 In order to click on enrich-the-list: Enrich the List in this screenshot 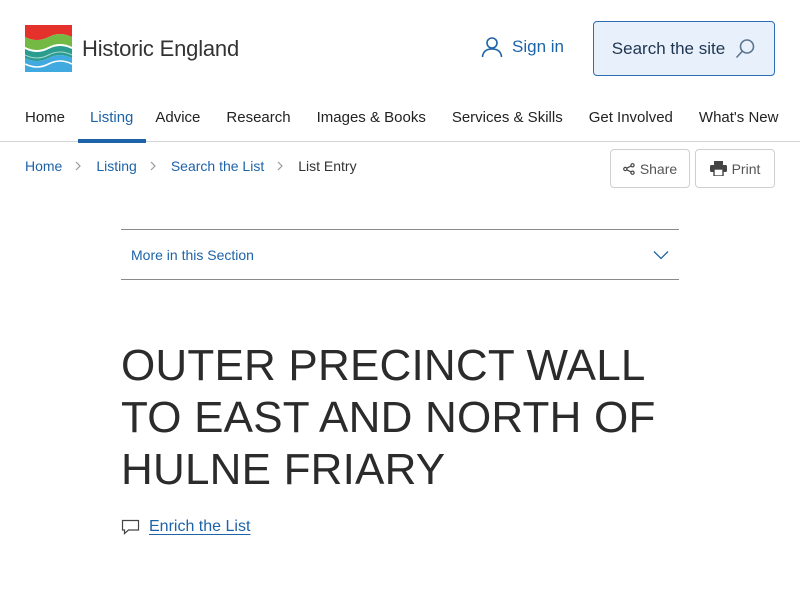, I will do `click(185, 527)`.